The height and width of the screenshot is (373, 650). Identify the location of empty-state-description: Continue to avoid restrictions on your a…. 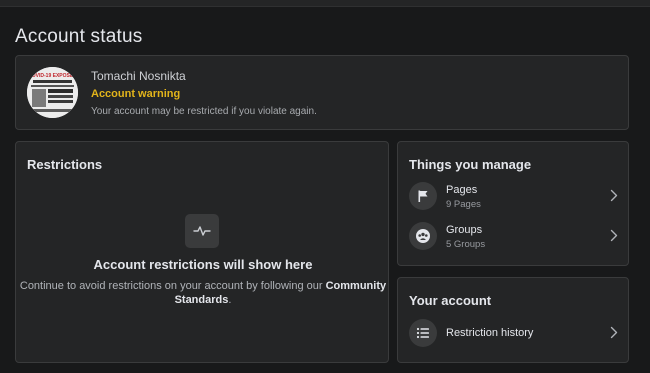
(203, 293).